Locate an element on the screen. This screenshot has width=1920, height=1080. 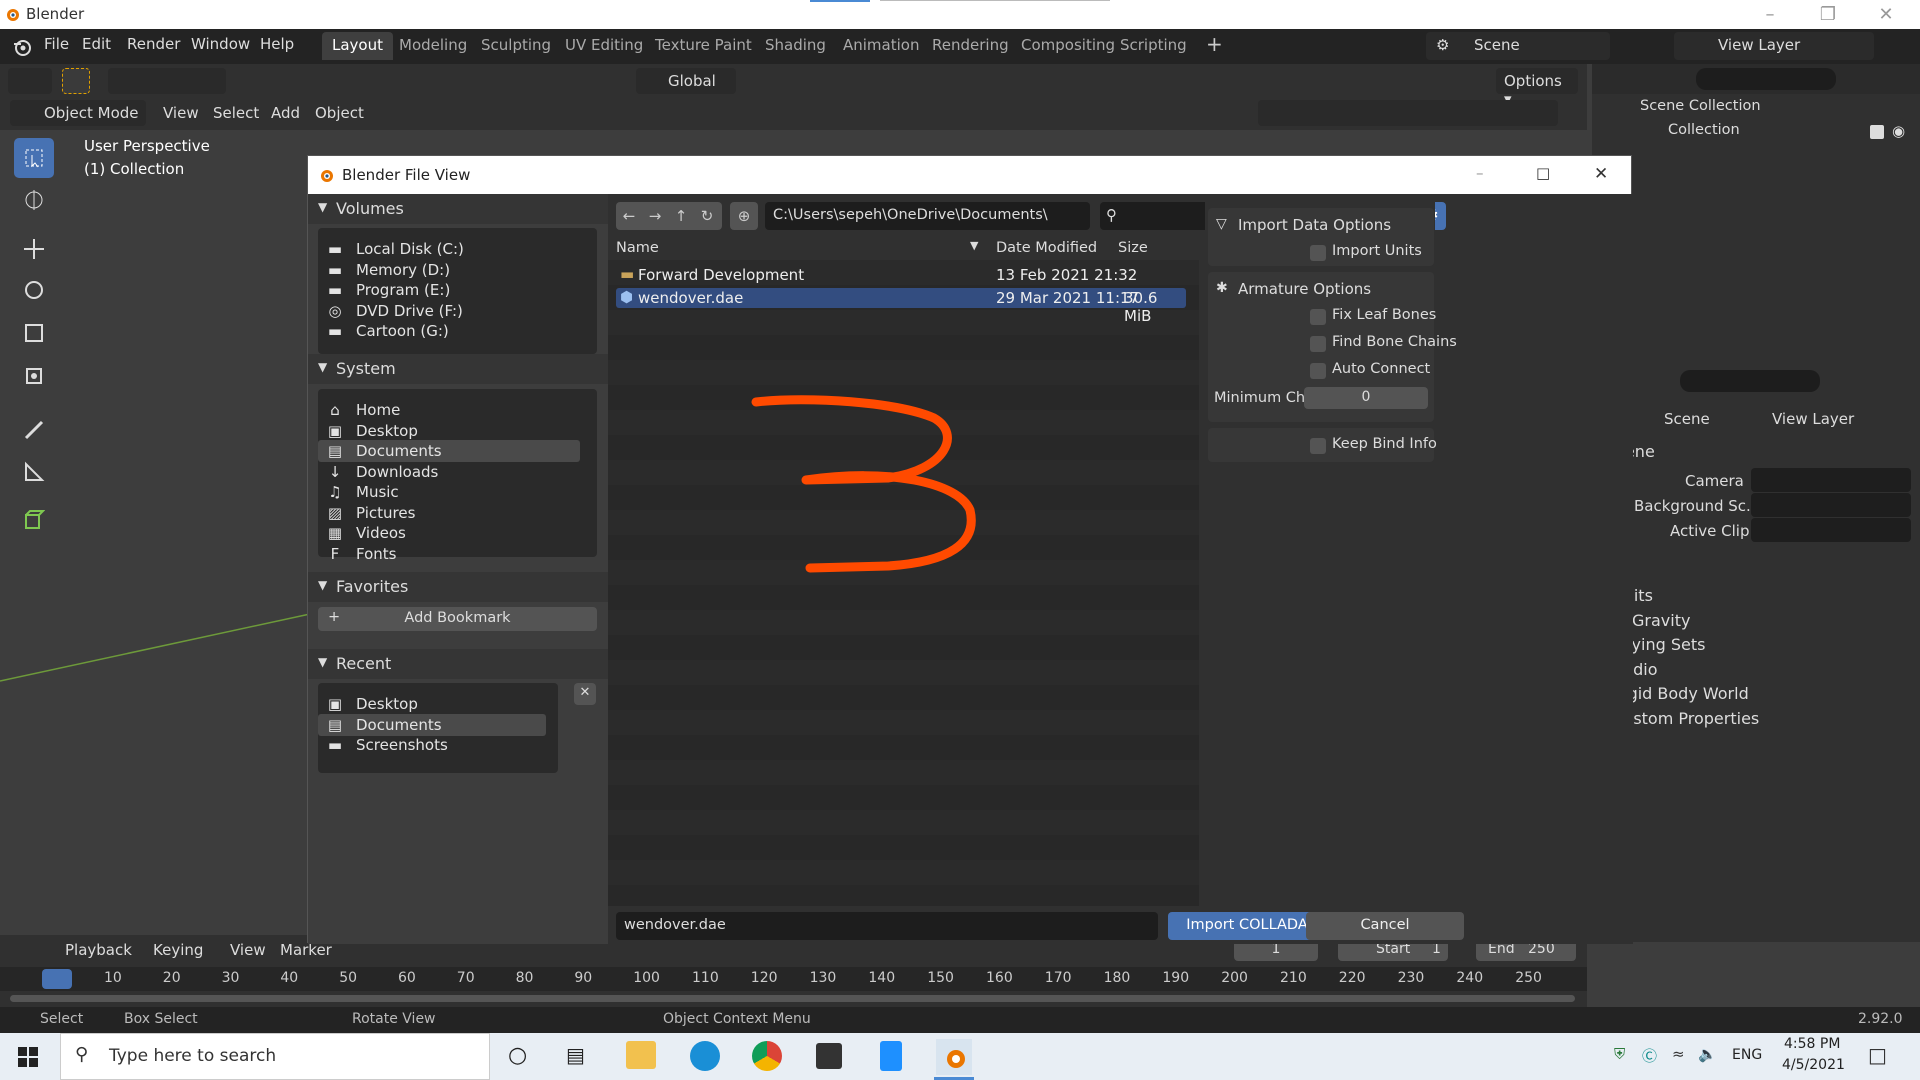
timeline-menu-keying: Keying is located at coordinates (178, 950).